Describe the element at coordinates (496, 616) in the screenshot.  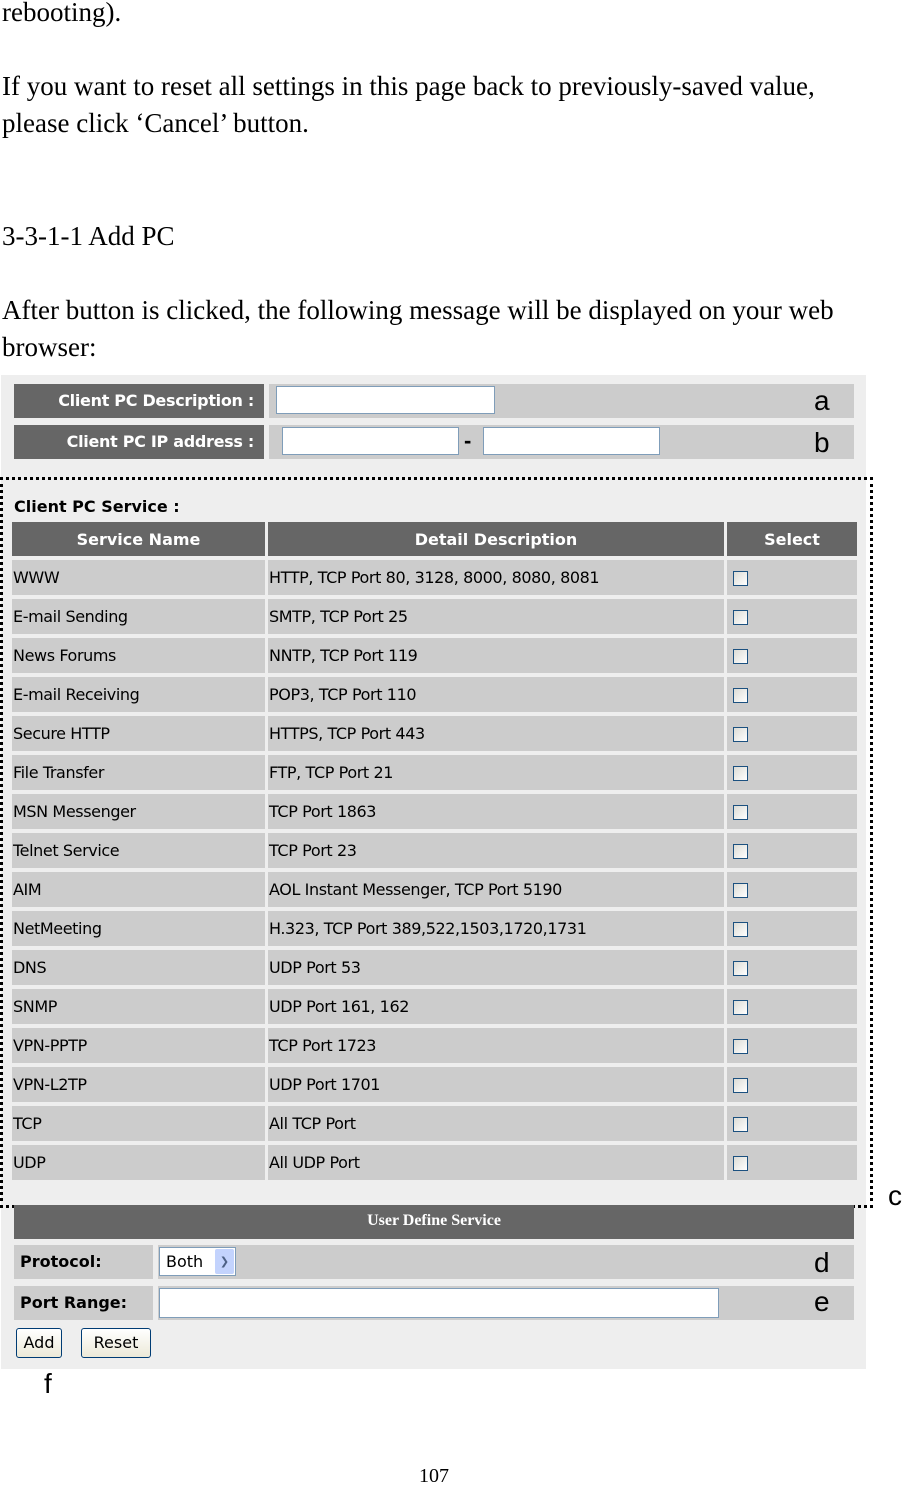
I see `service-detail: SMTP, TCP Port 25` at that location.